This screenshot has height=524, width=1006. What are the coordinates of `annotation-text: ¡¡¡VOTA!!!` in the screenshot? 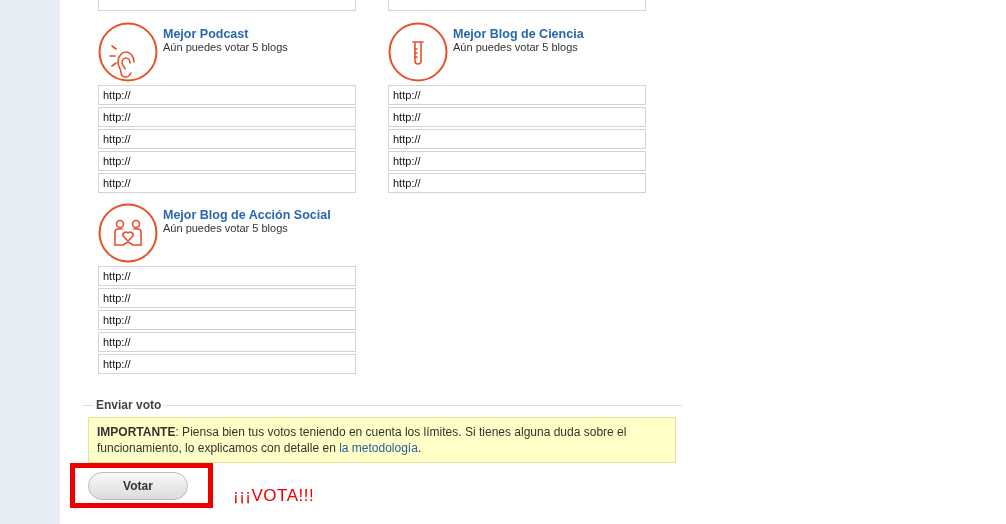 It's located at (274, 496).